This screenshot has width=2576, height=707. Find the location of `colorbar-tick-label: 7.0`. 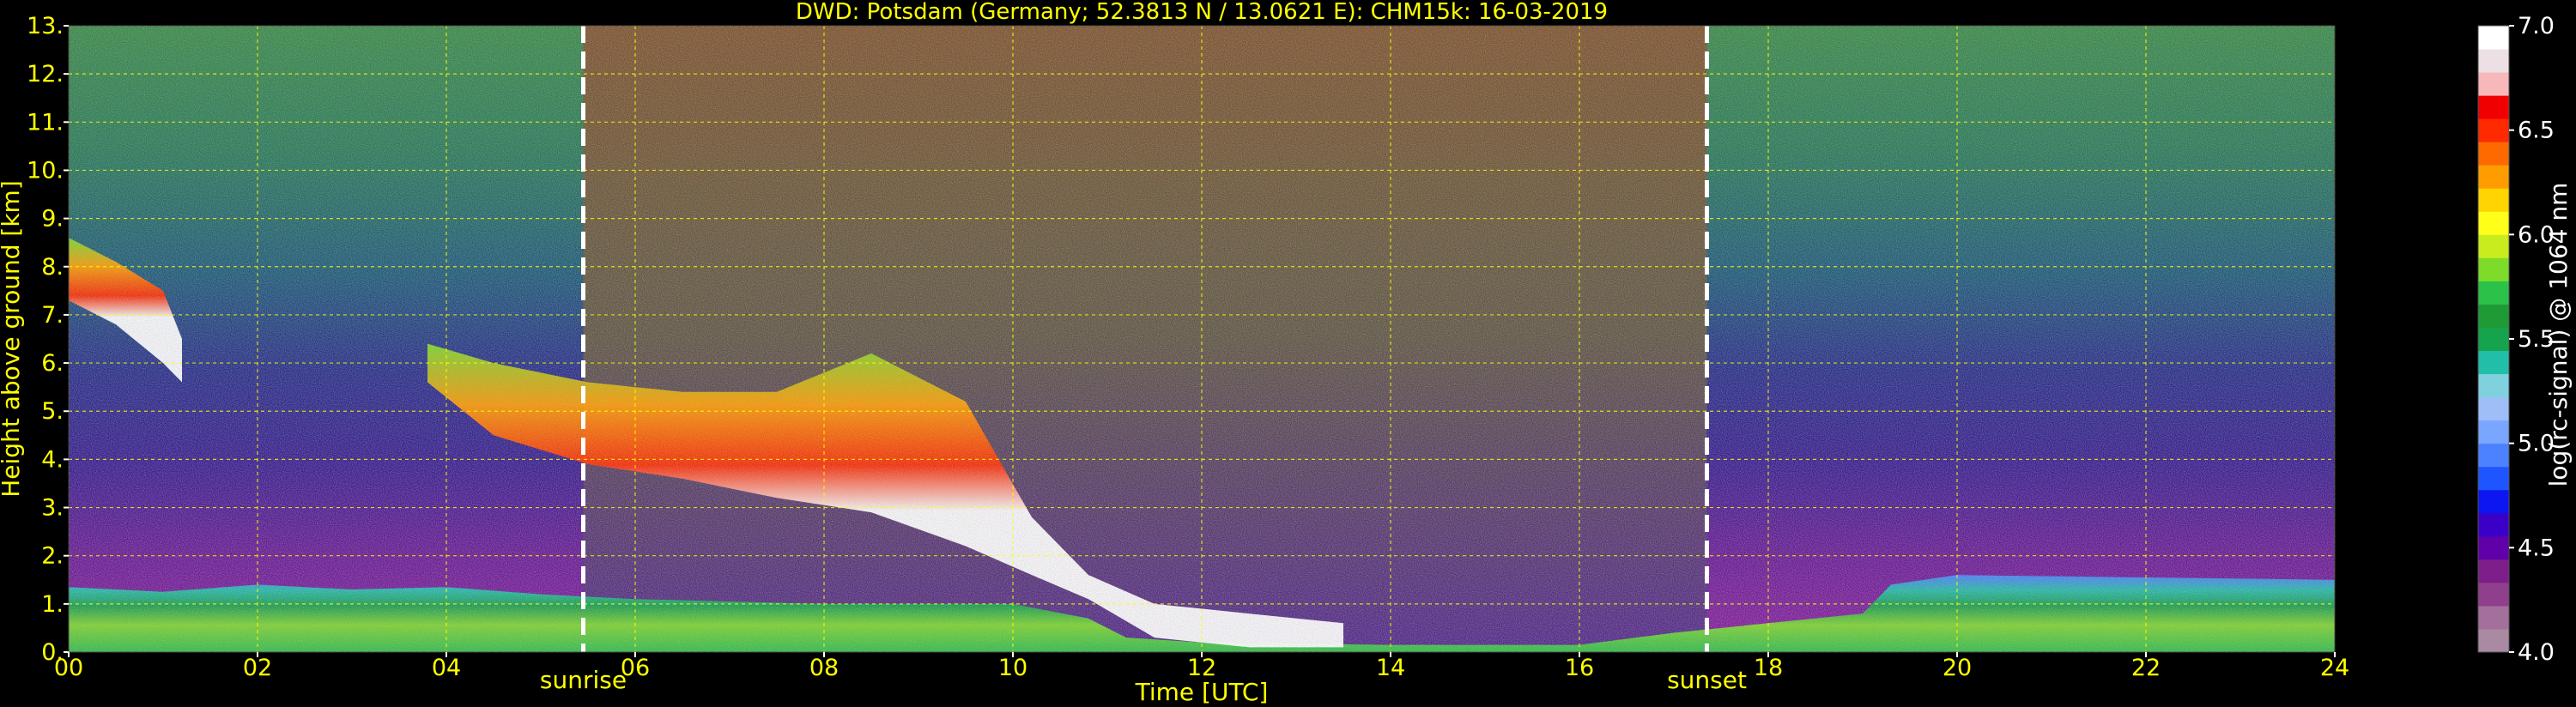

colorbar-tick-label: 7.0 is located at coordinates (2536, 26).